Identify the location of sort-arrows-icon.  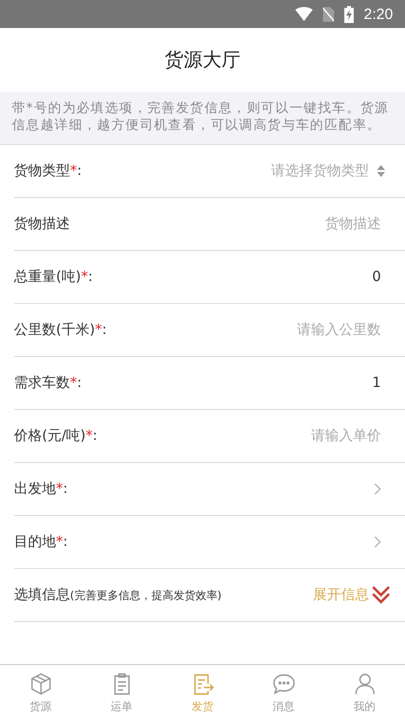
(381, 171).